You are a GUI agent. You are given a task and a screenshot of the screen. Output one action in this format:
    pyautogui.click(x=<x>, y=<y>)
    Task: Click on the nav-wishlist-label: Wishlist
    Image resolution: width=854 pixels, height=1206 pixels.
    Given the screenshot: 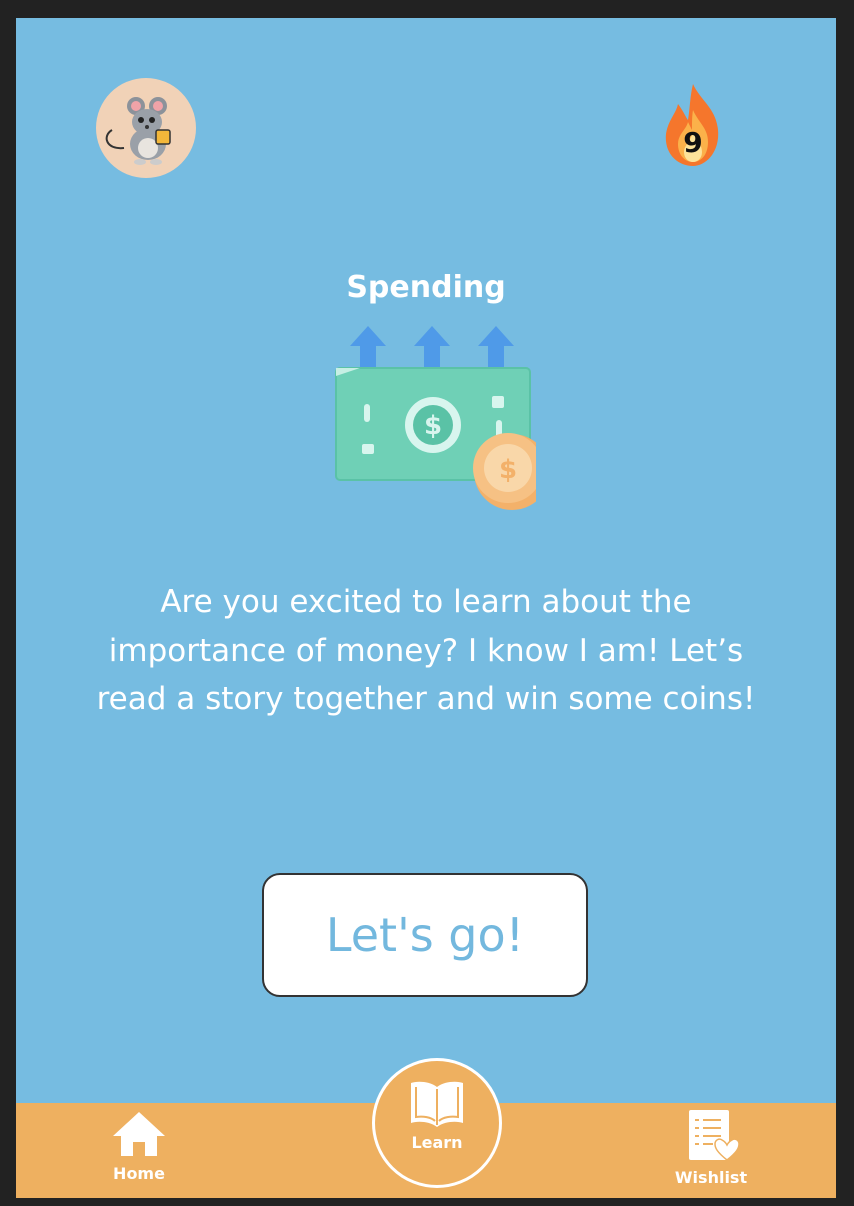 What is the action you would take?
    pyautogui.click(x=711, y=1177)
    